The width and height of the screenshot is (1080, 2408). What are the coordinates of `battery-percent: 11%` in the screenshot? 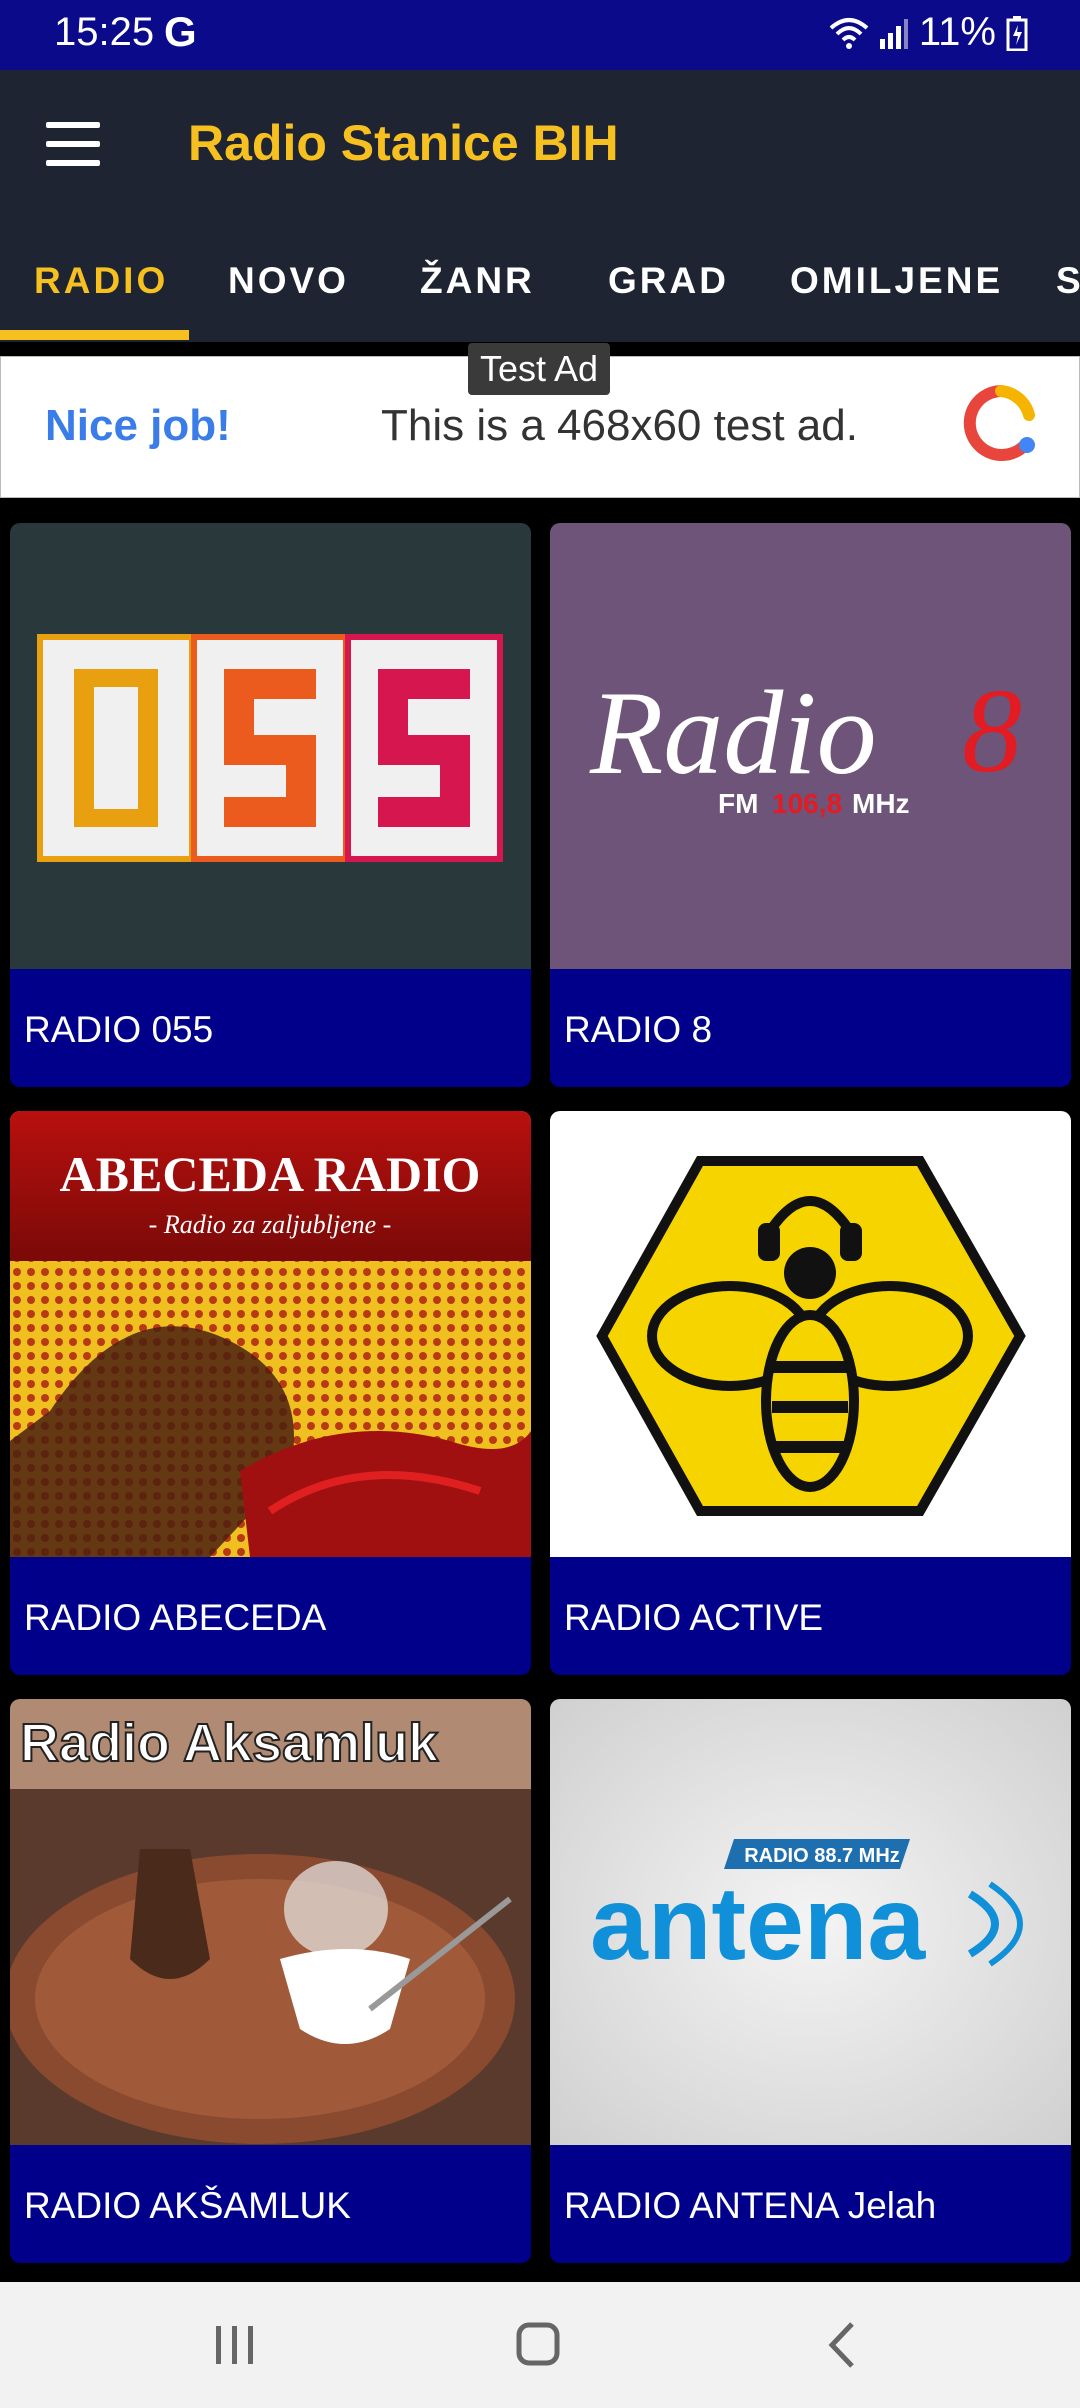 It's located at (957, 32).